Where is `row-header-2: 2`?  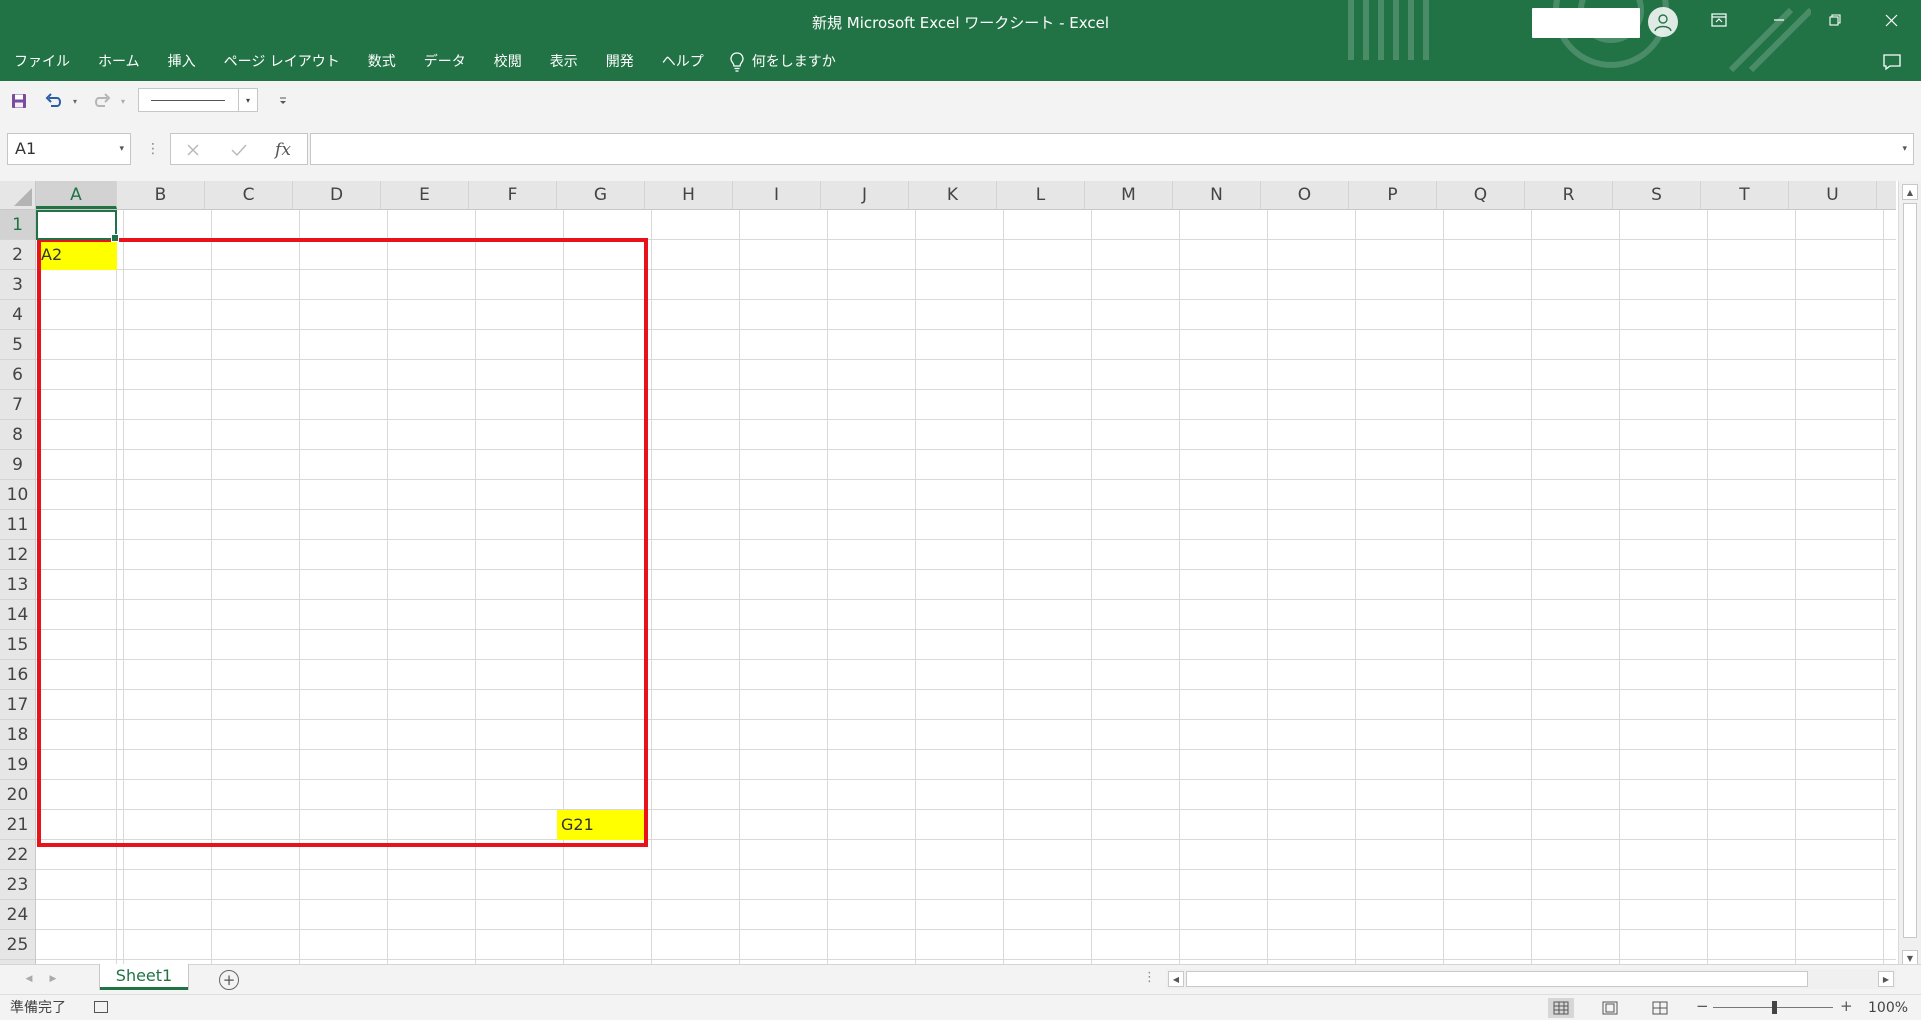
row-header-2: 2 is located at coordinates (17, 255).